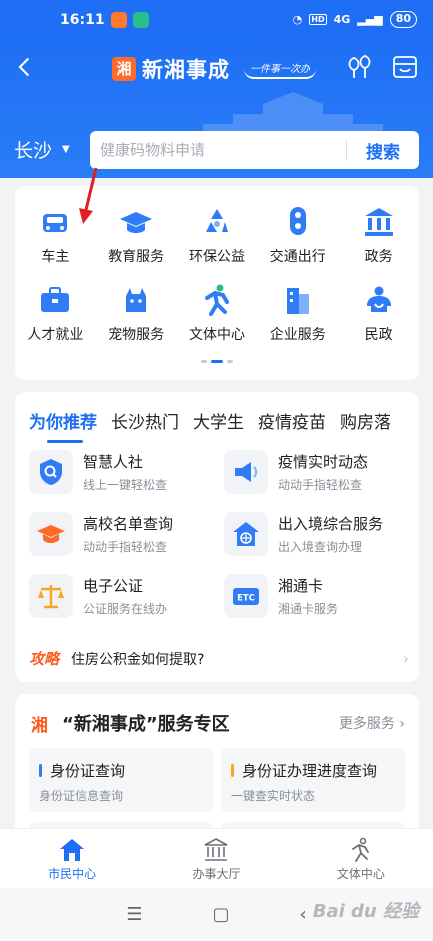 This screenshot has height=941, width=433. I want to click on zone-logo: 湘, so click(39, 725).